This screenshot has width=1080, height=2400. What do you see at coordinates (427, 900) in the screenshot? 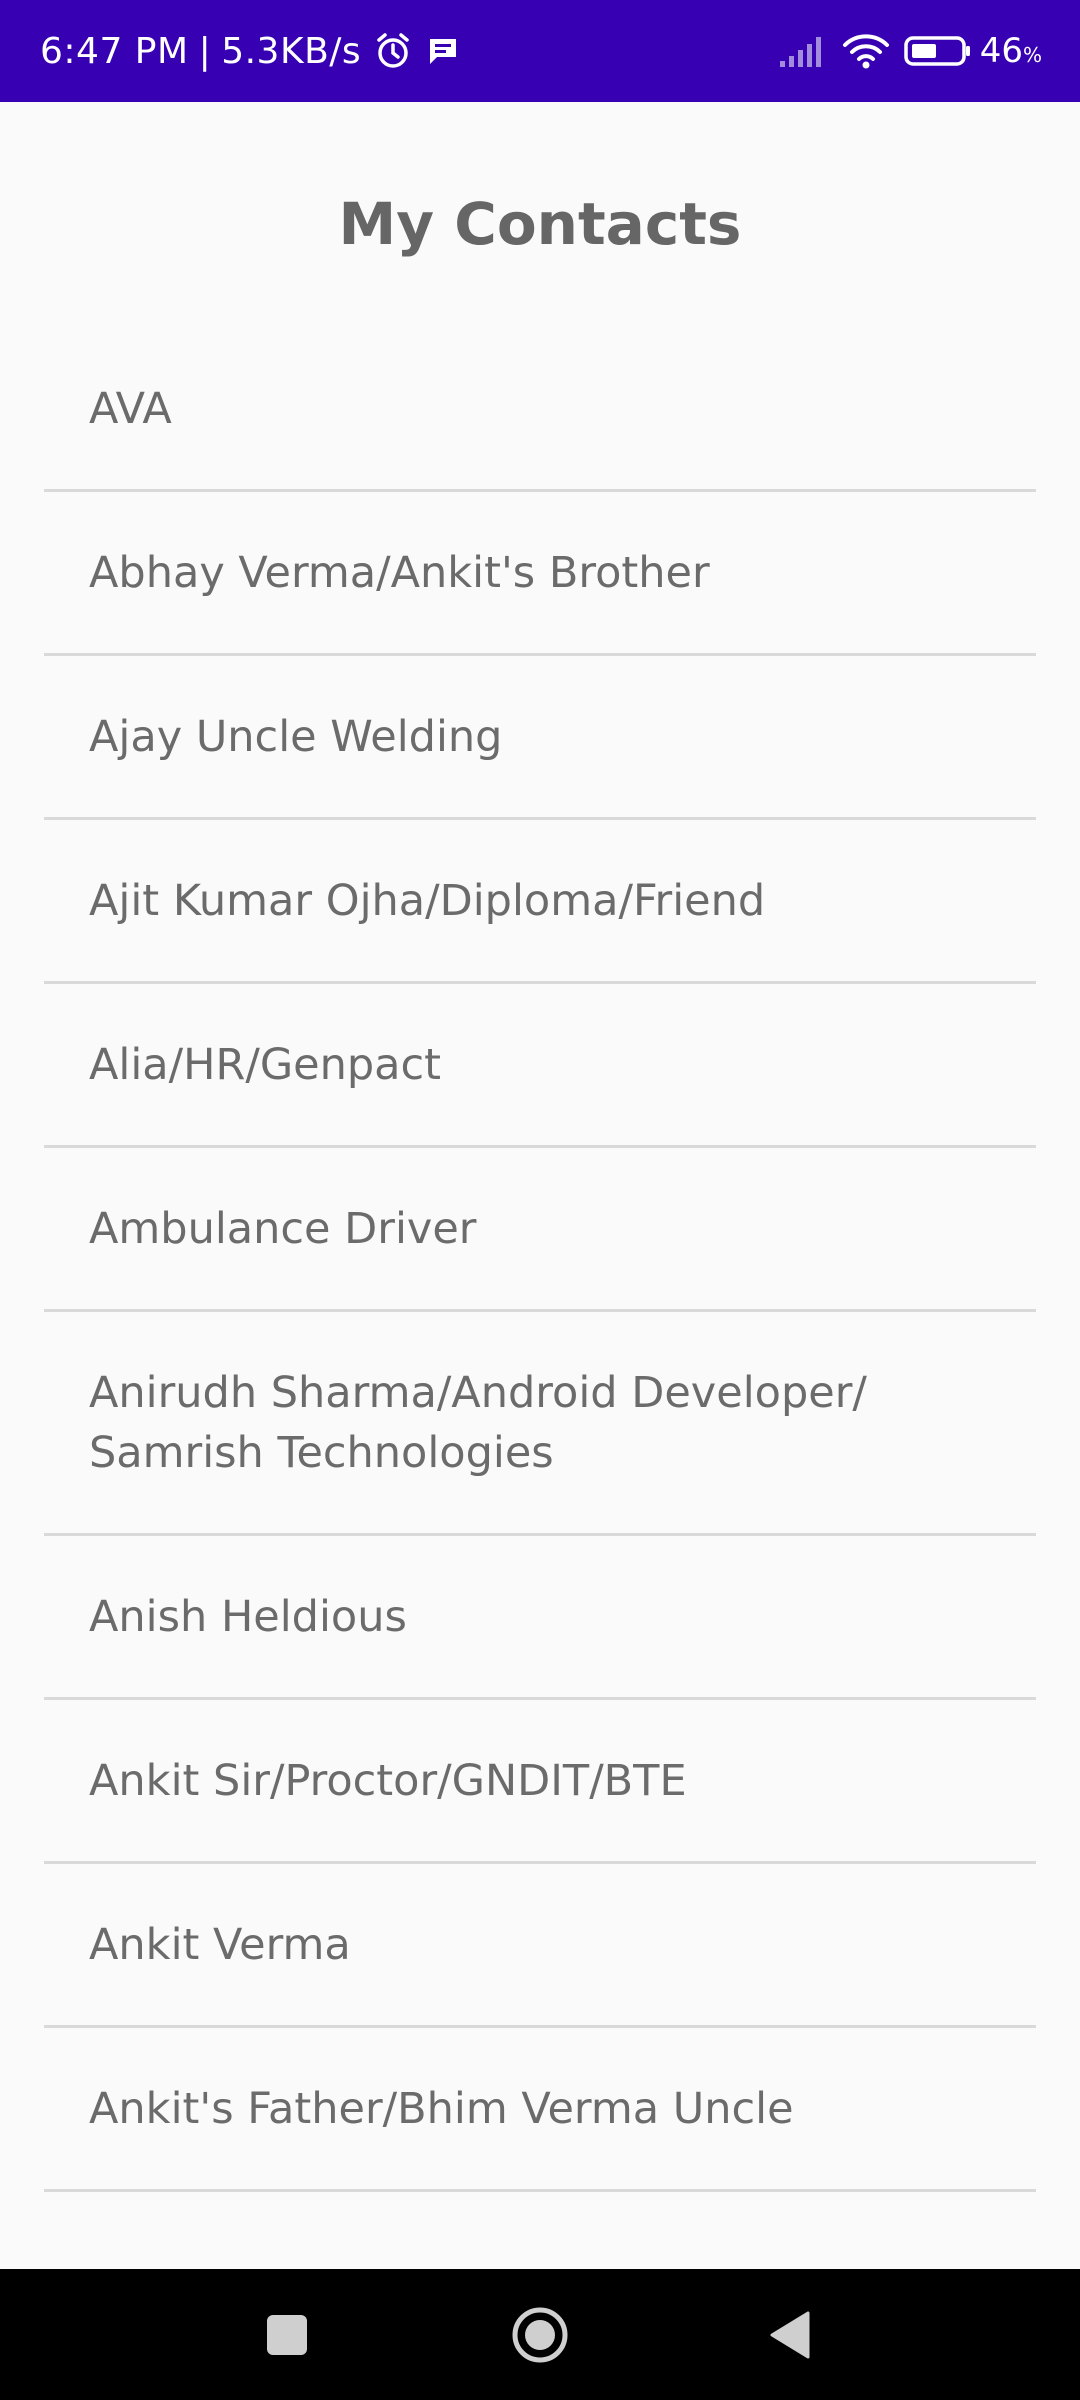
I see `contact-name: Ajit Kumar Ojha/Diploma/Friend` at bounding box center [427, 900].